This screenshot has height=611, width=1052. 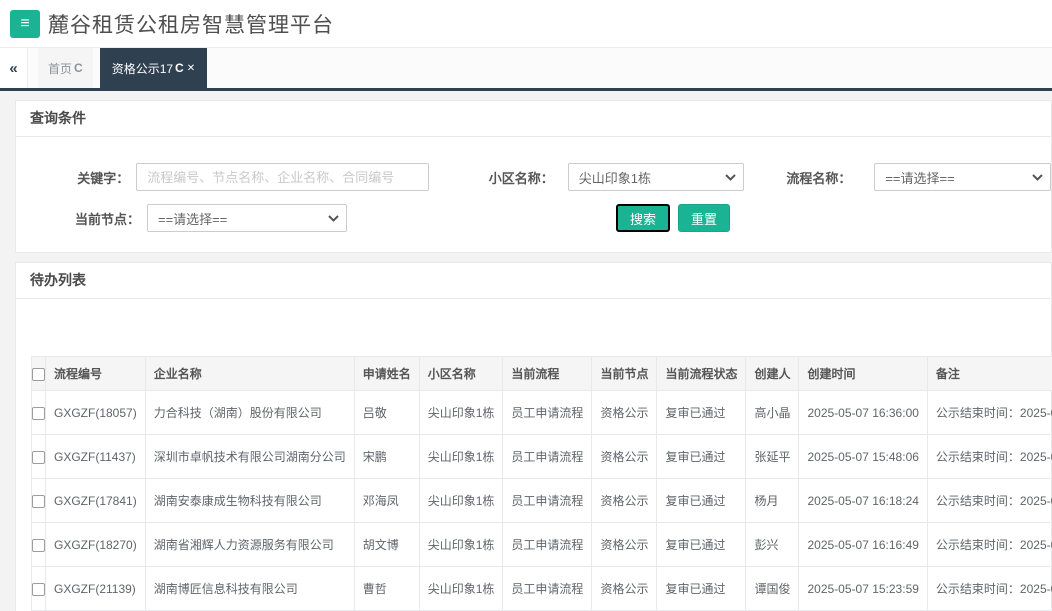 I want to click on cell-creator: 谭国俊, so click(x=772, y=588).